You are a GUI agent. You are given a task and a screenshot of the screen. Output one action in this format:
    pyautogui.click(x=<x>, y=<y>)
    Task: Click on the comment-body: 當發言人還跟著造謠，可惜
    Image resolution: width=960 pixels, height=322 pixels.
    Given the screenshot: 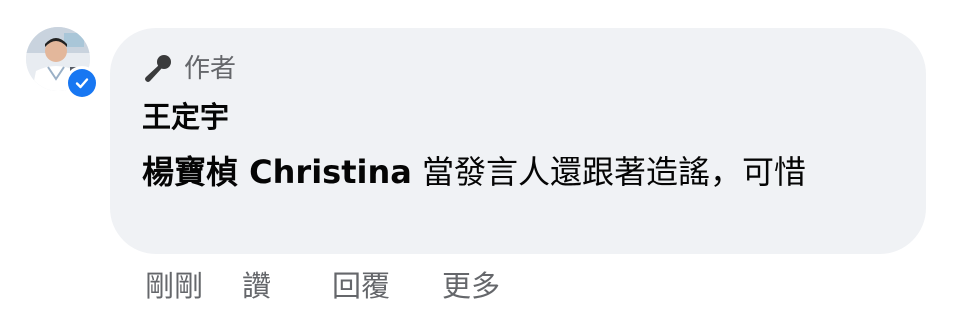 What is the action you would take?
    pyautogui.click(x=609, y=172)
    